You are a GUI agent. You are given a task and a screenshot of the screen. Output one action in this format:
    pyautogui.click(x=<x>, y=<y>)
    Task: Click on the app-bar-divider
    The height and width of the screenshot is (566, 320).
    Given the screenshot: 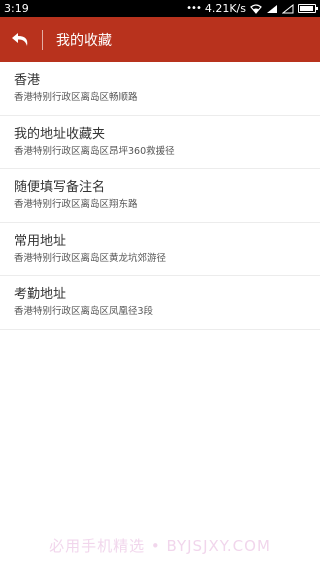 What is the action you would take?
    pyautogui.click(x=42, y=39)
    